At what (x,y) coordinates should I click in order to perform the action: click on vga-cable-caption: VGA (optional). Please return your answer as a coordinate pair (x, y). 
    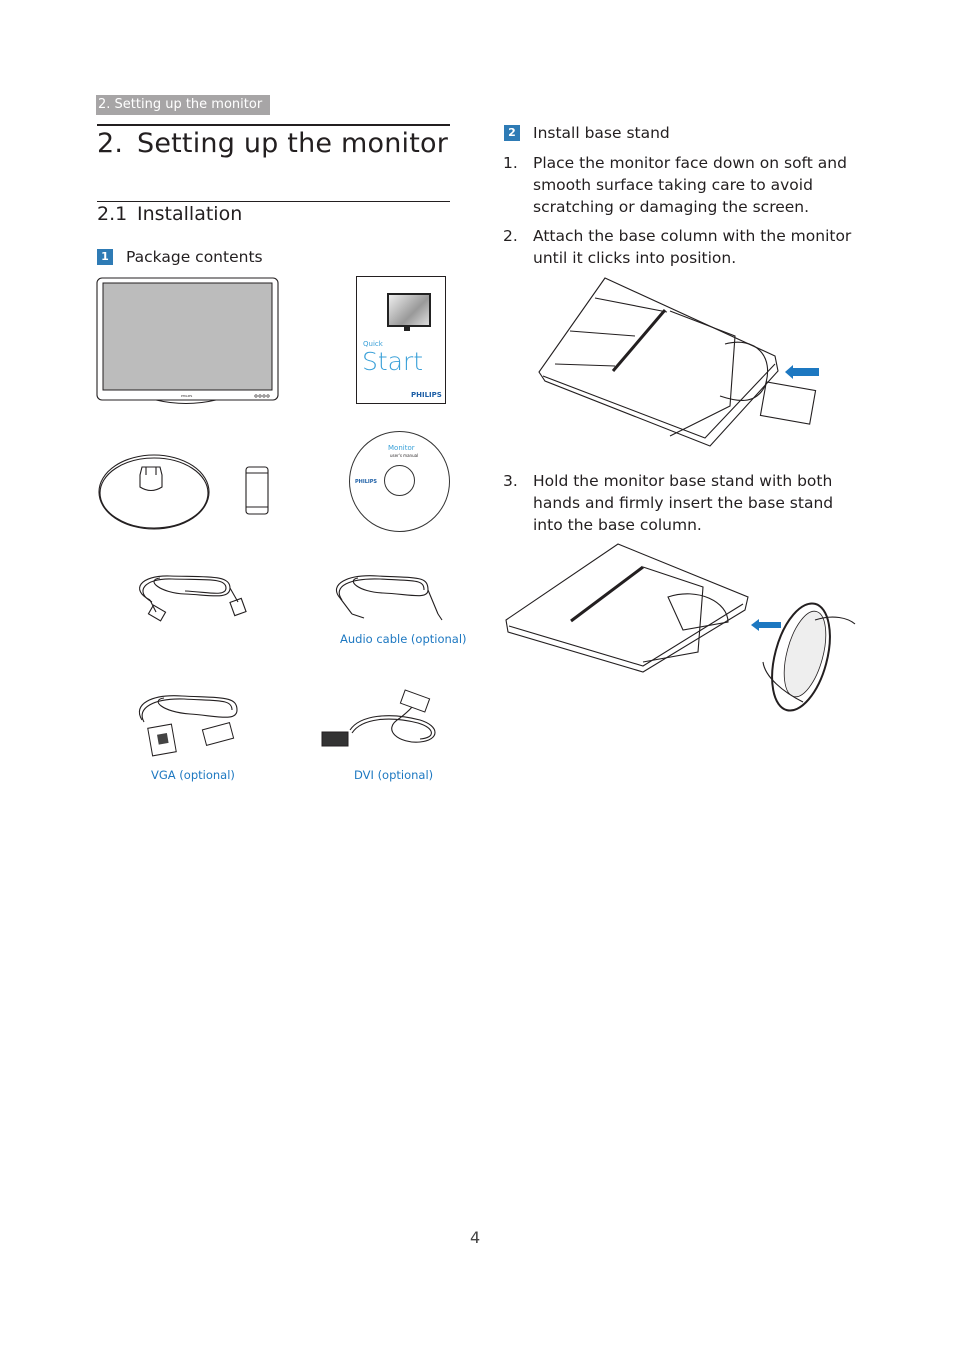
    Looking at the image, I should click on (193, 775).